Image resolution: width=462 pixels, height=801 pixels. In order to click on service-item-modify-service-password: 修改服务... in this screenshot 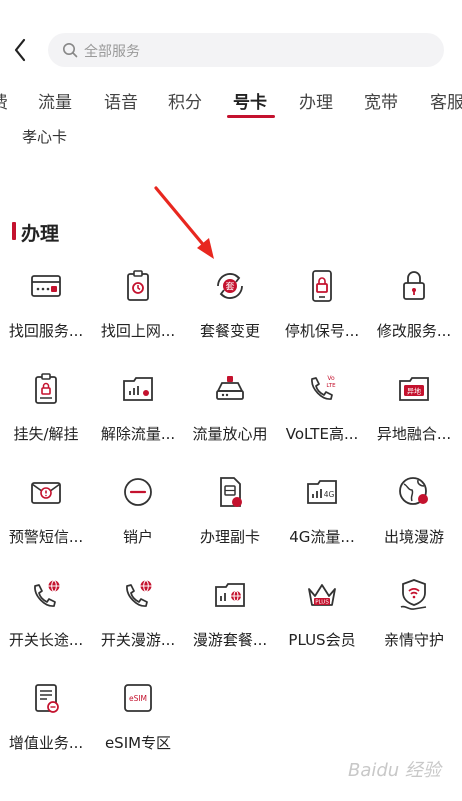, I will do `click(414, 316)`.